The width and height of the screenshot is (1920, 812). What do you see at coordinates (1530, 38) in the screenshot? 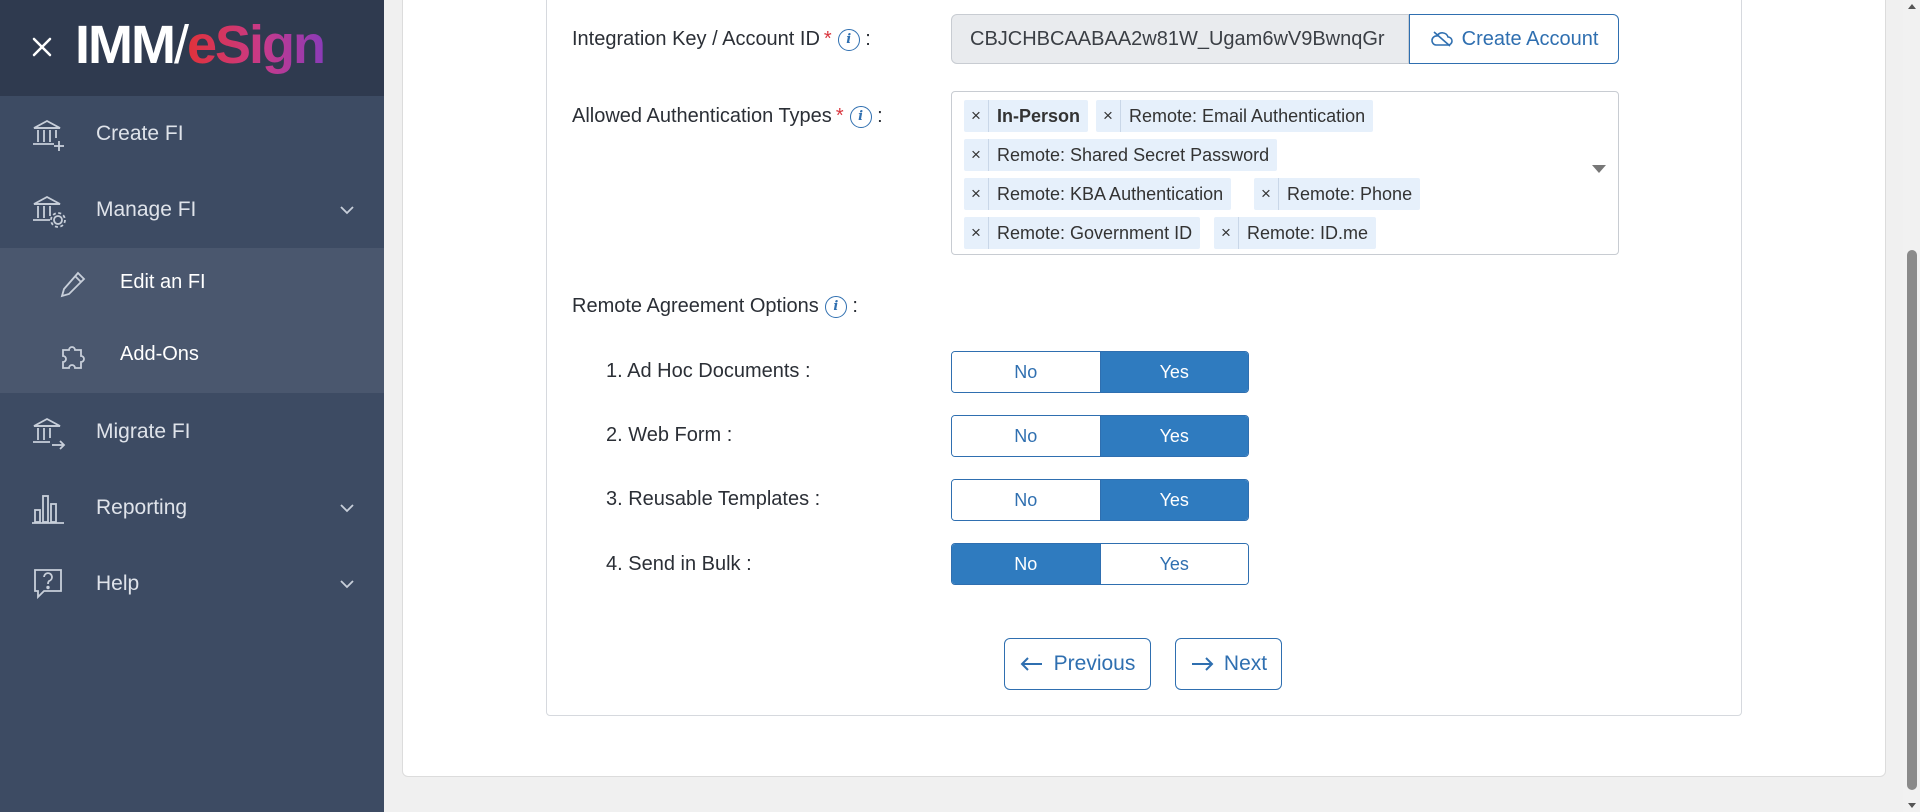
I see `create-account-label: Create Account` at bounding box center [1530, 38].